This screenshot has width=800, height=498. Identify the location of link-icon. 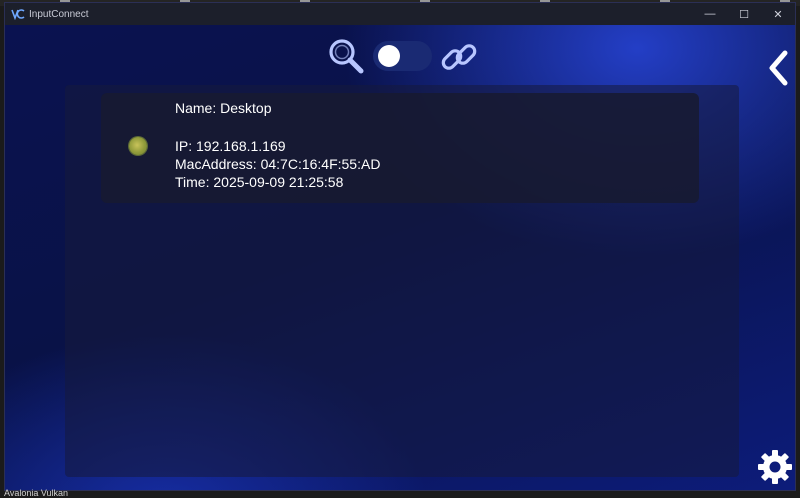
(459, 57).